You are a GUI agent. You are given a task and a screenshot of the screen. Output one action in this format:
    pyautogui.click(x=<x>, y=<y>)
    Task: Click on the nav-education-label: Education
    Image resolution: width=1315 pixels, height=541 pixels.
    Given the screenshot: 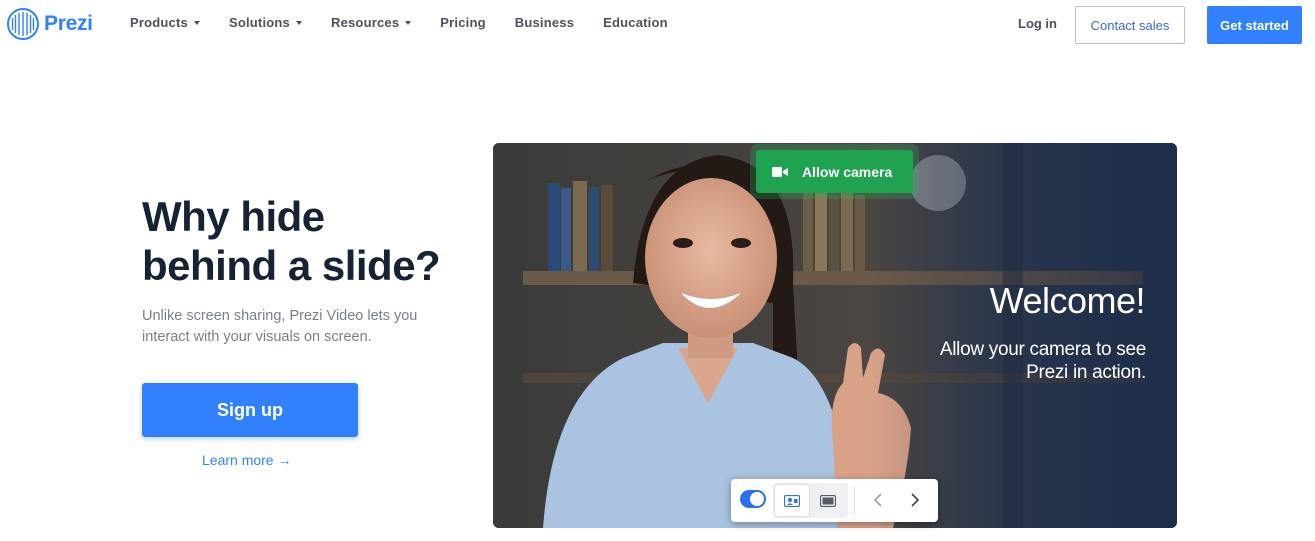 What is the action you would take?
    pyautogui.click(x=635, y=22)
    